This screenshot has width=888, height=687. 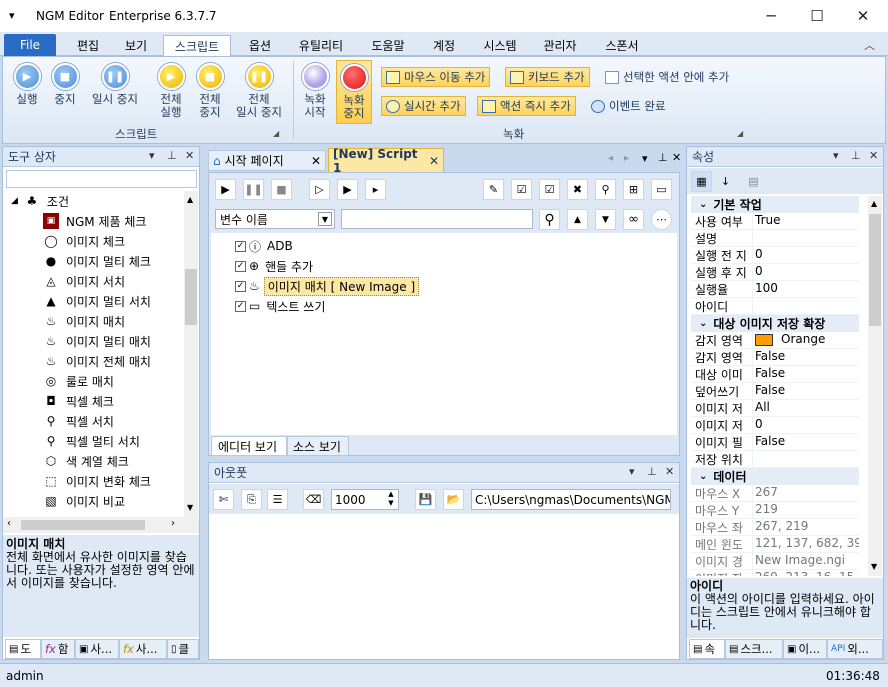 I want to click on property-value: 269, 213, 16, 15, so click(x=805, y=573).